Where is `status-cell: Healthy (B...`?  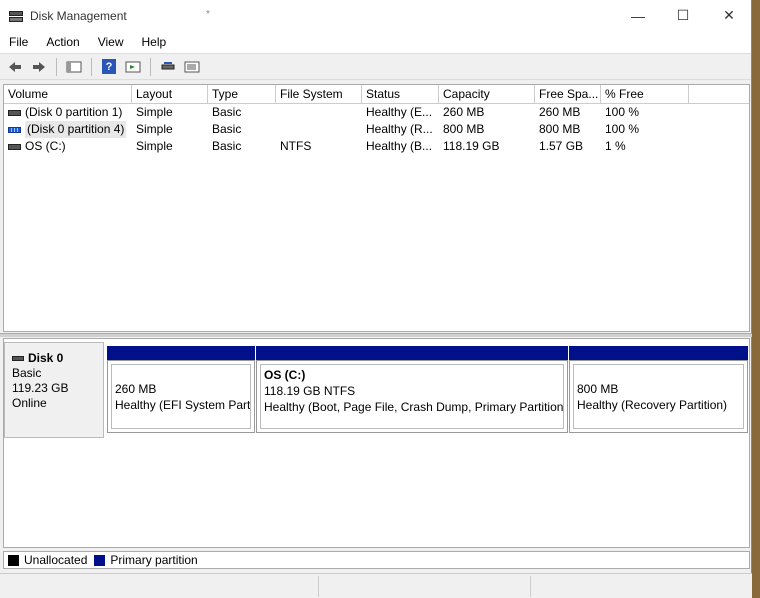 status-cell: Healthy (B... is located at coordinates (399, 146).